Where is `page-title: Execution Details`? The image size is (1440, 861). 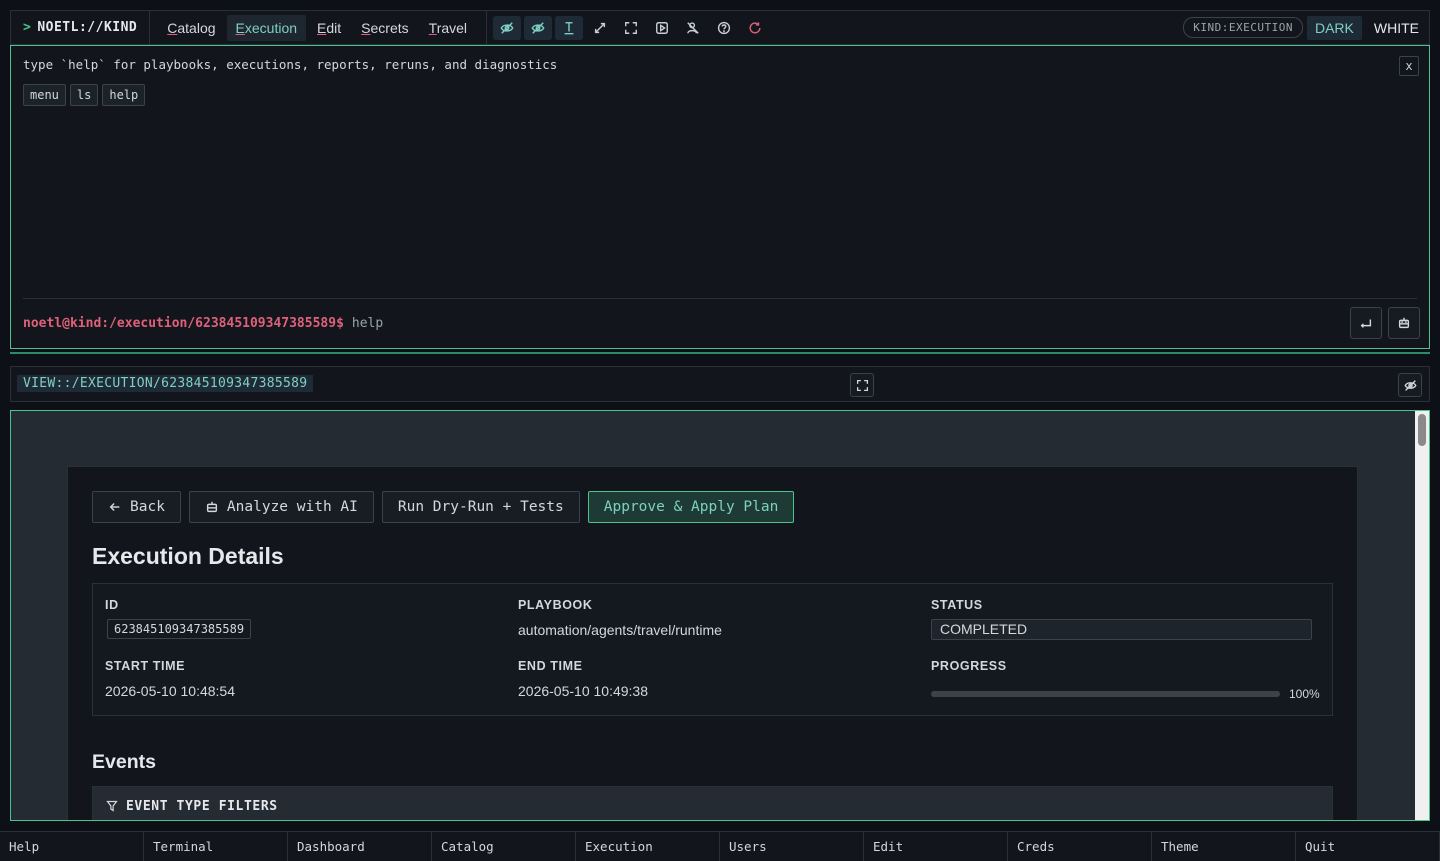
page-title: Execution Details is located at coordinates (188, 556).